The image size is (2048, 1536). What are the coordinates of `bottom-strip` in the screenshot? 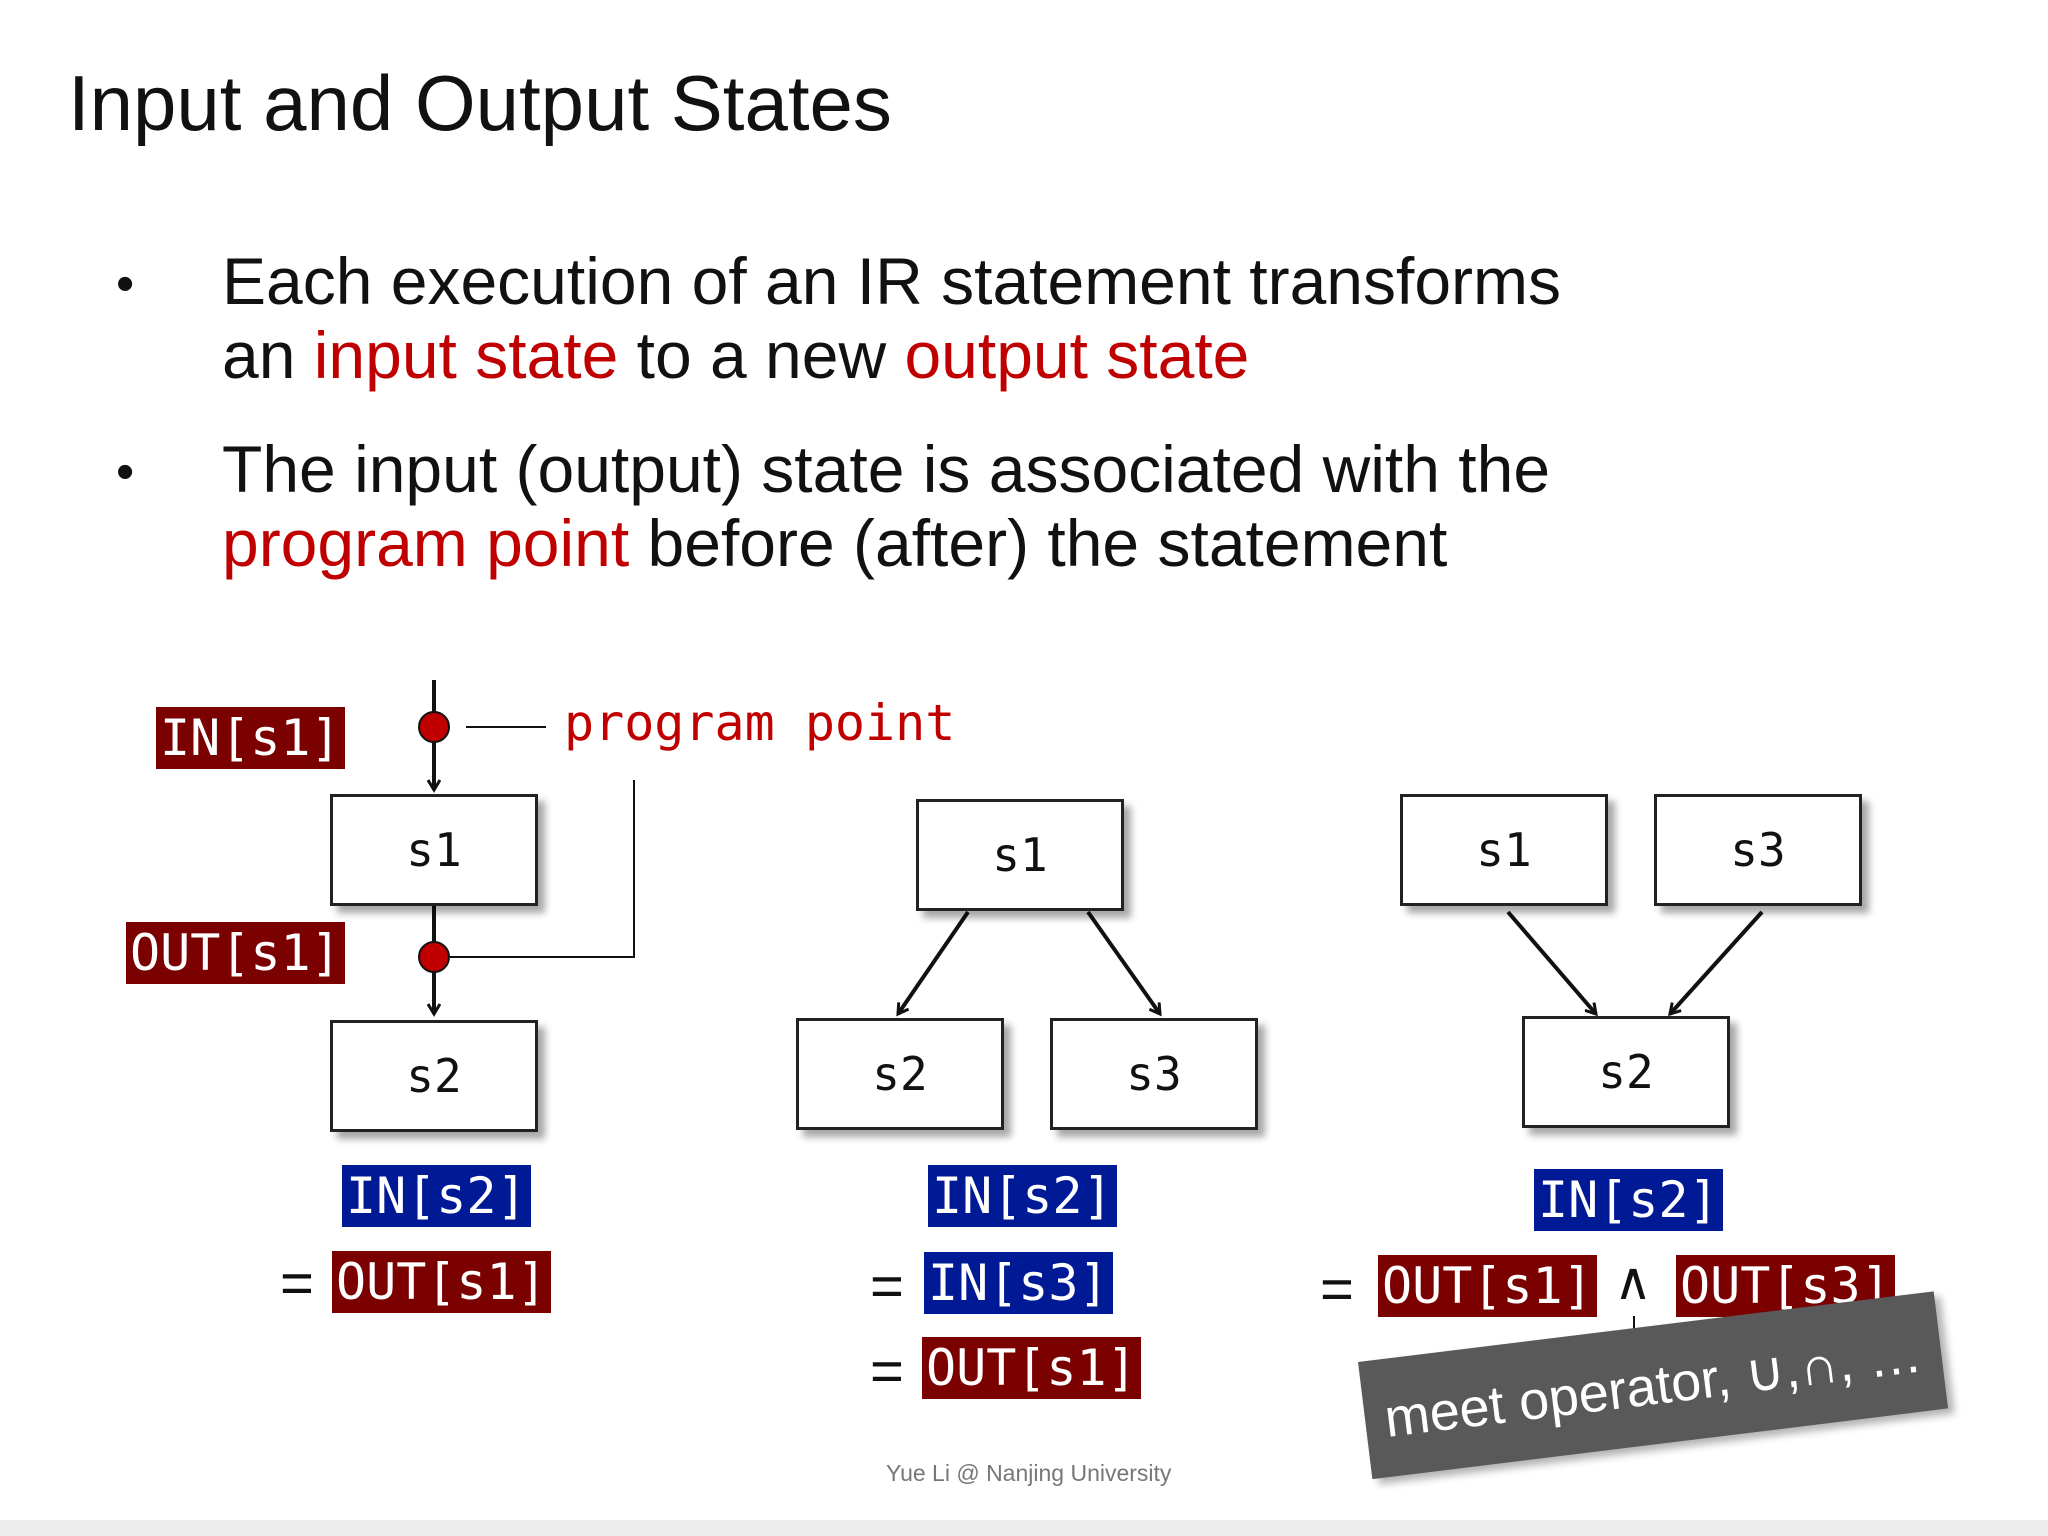 It's located at (1024, 1528).